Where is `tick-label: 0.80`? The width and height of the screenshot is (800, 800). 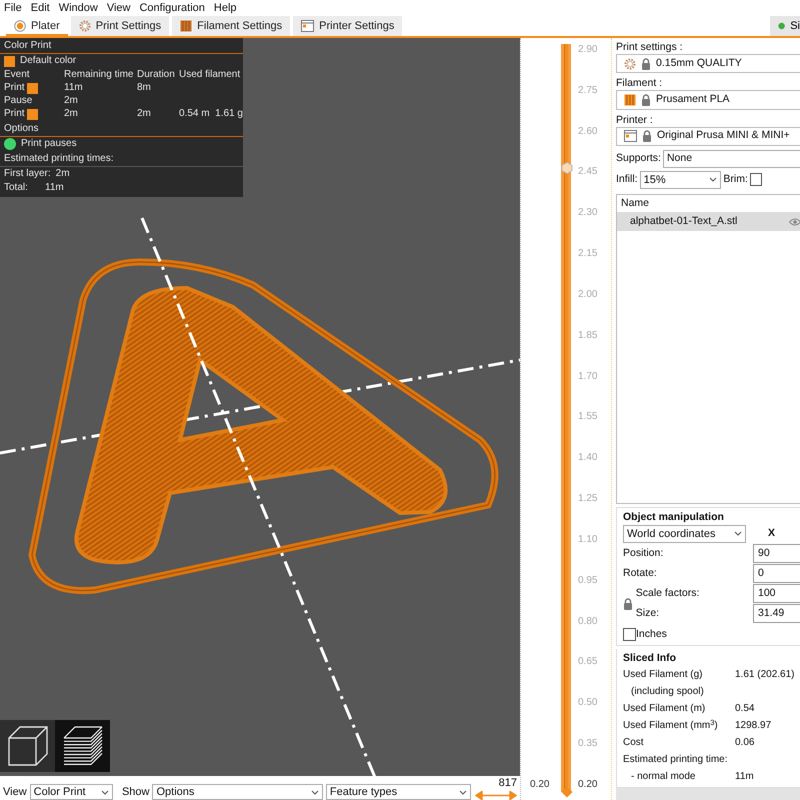
tick-label: 0.80 is located at coordinates (588, 621).